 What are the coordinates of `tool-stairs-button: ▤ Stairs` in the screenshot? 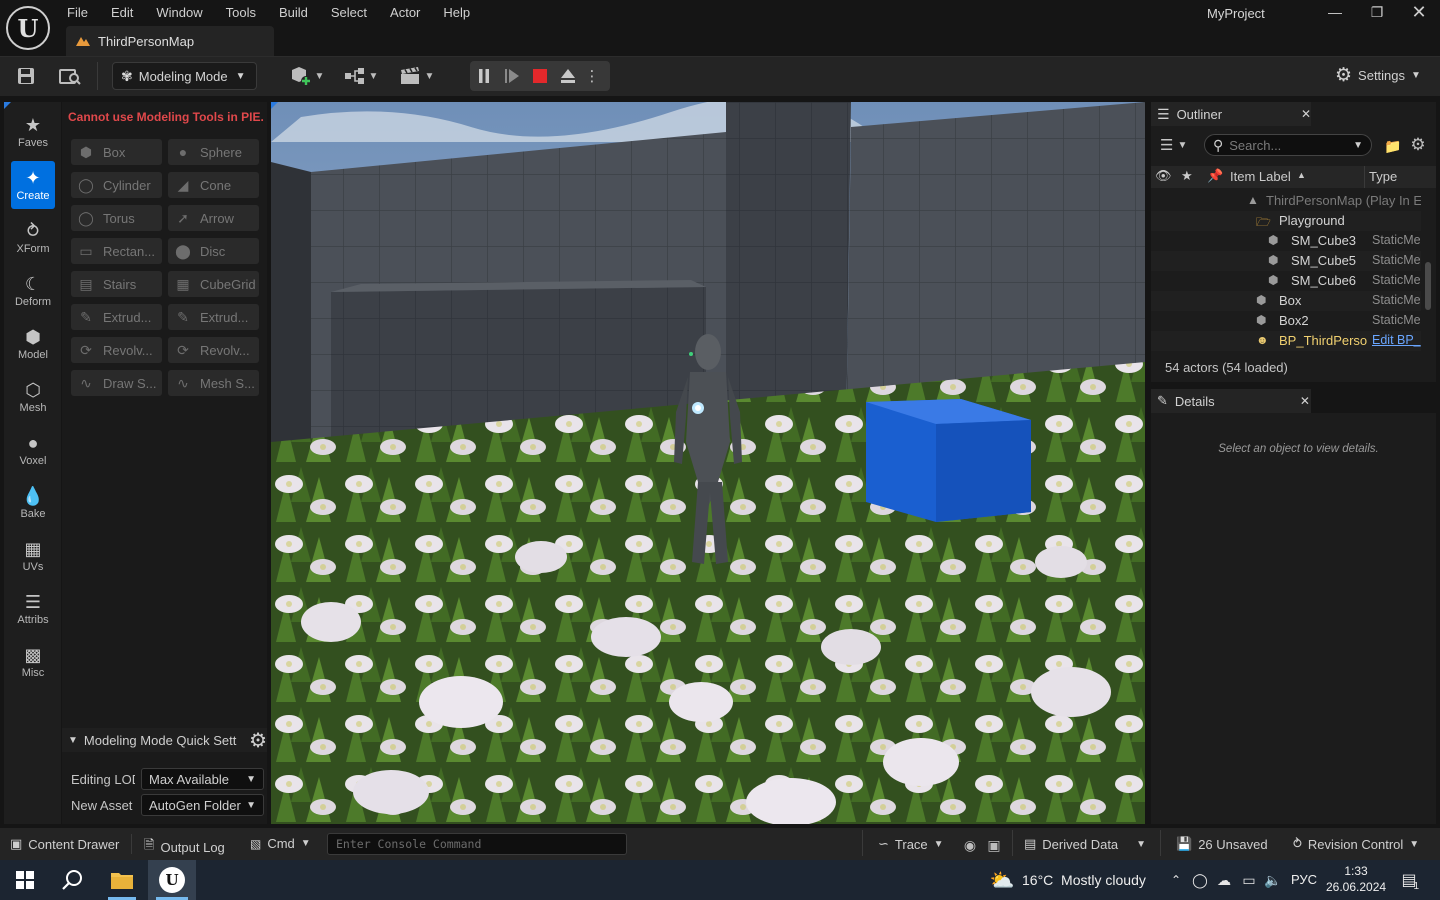 It's located at (116, 284).